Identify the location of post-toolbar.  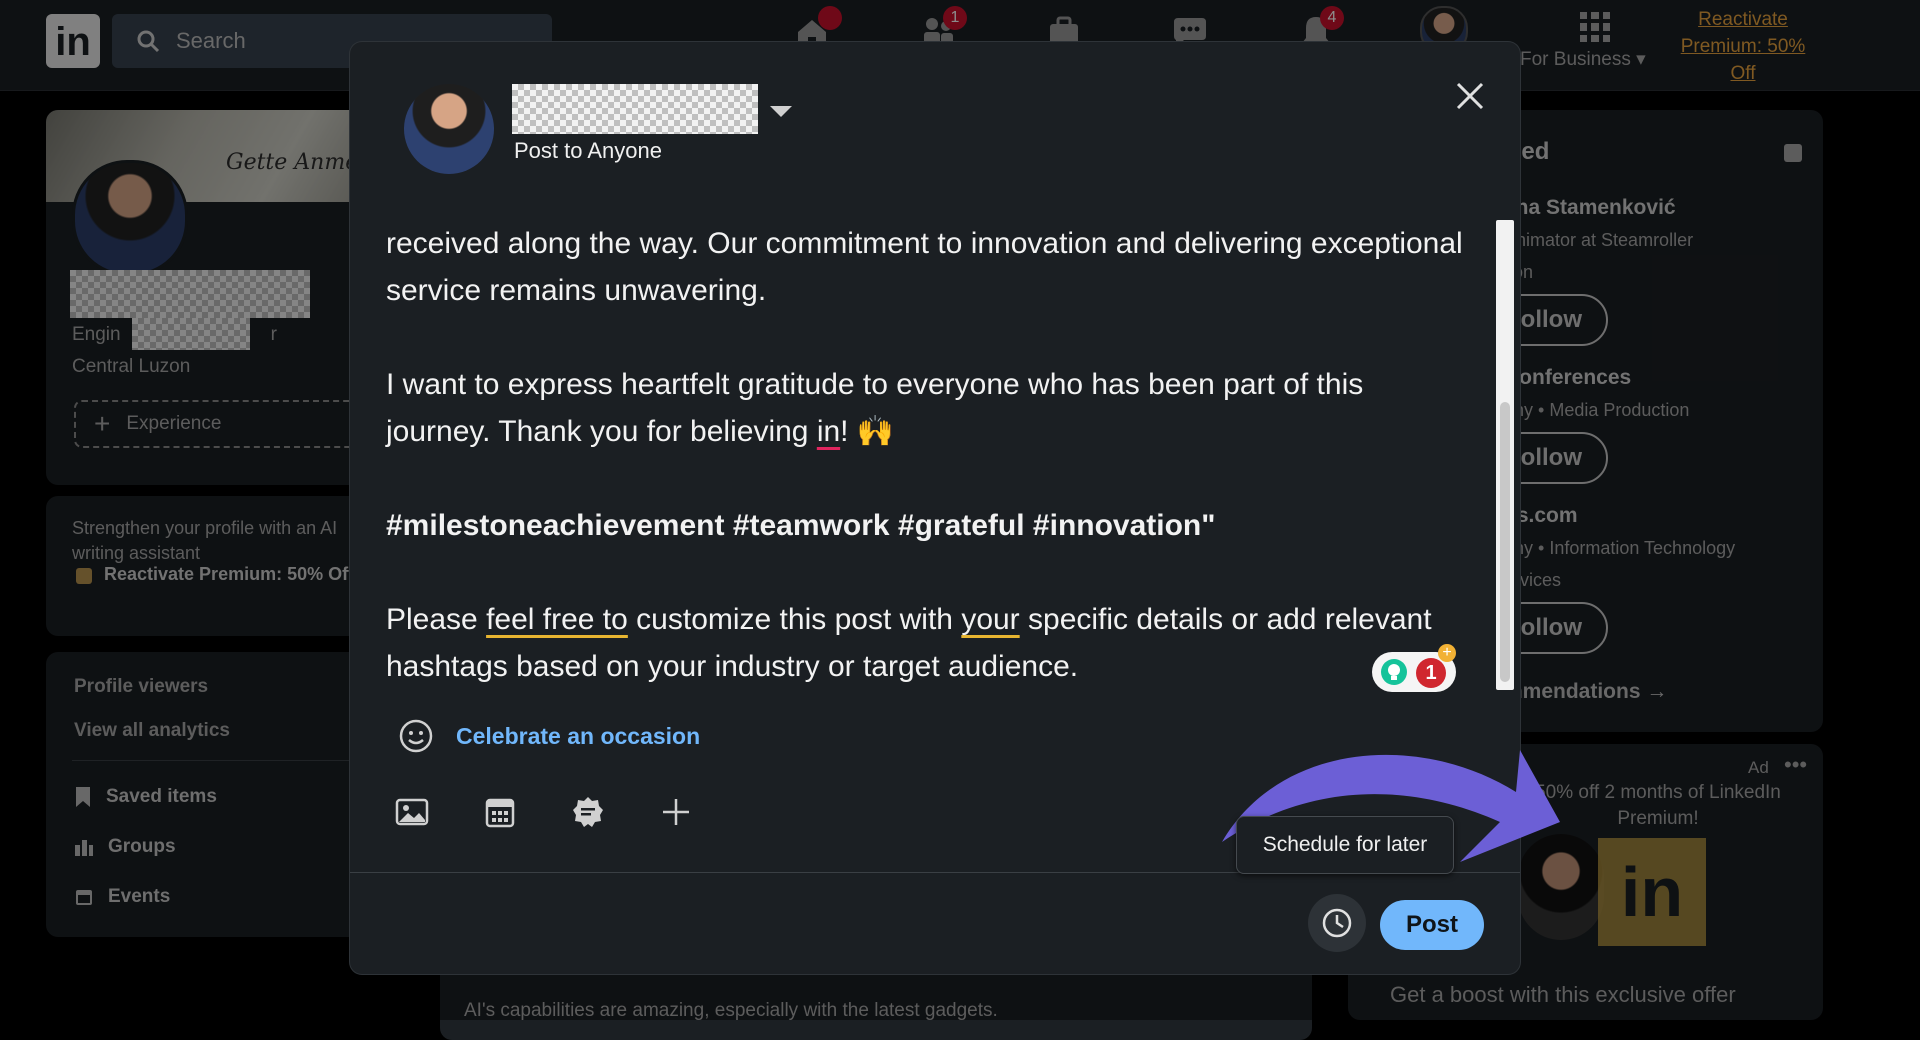
(544, 812).